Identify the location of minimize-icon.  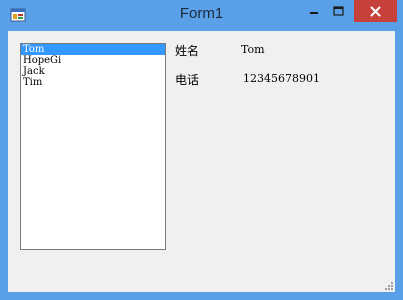
(313, 13).